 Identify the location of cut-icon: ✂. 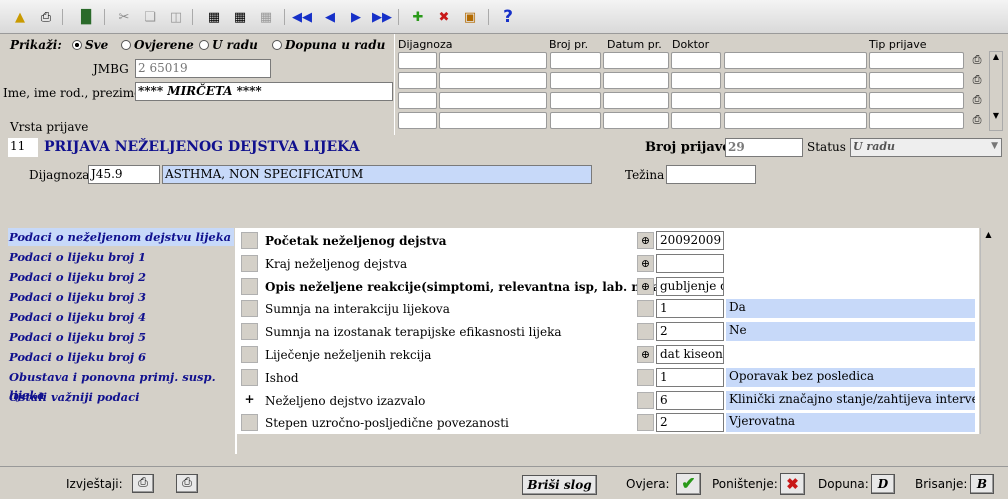
(124, 17).